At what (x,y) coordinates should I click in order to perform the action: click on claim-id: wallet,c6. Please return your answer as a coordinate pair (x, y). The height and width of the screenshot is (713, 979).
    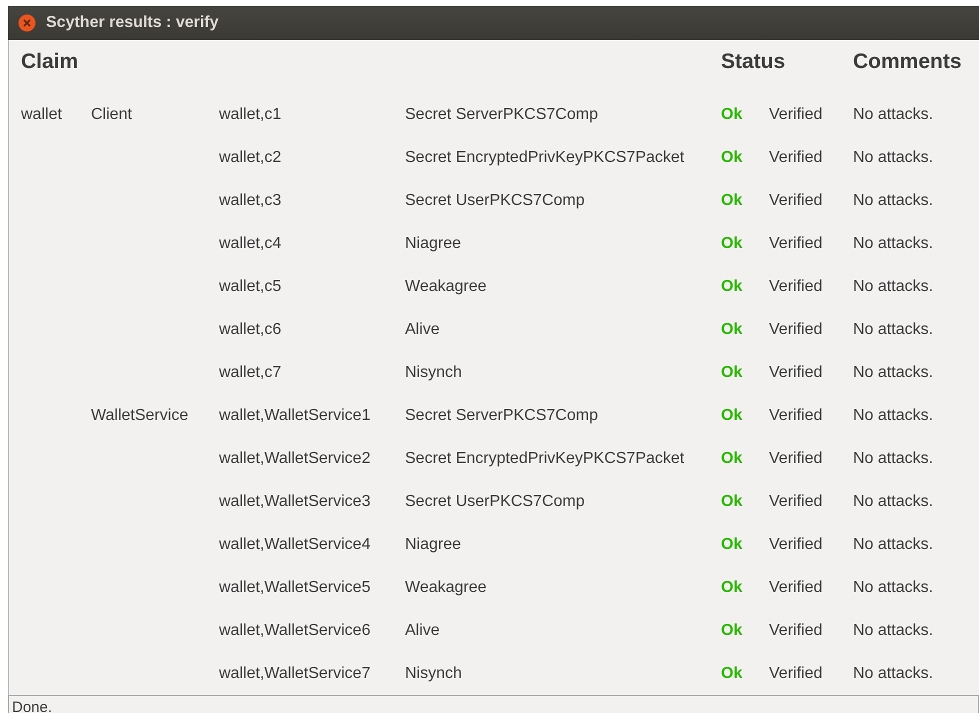
    Looking at the image, I should click on (250, 329).